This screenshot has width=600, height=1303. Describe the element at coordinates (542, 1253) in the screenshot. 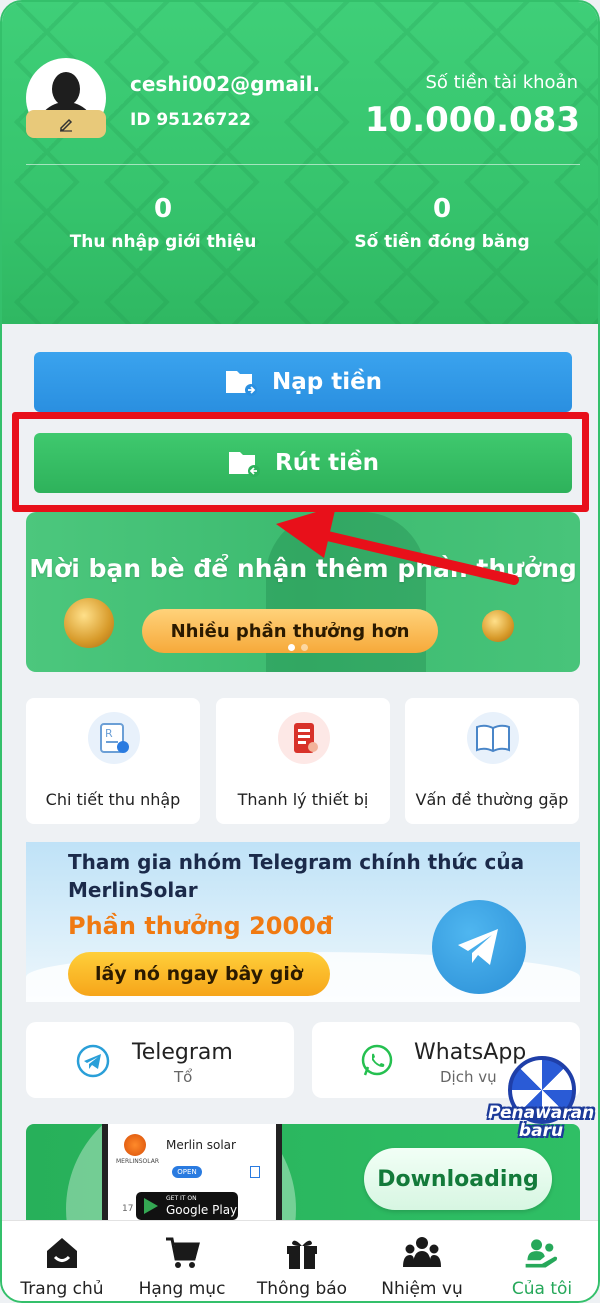

I see `user-icon` at that location.